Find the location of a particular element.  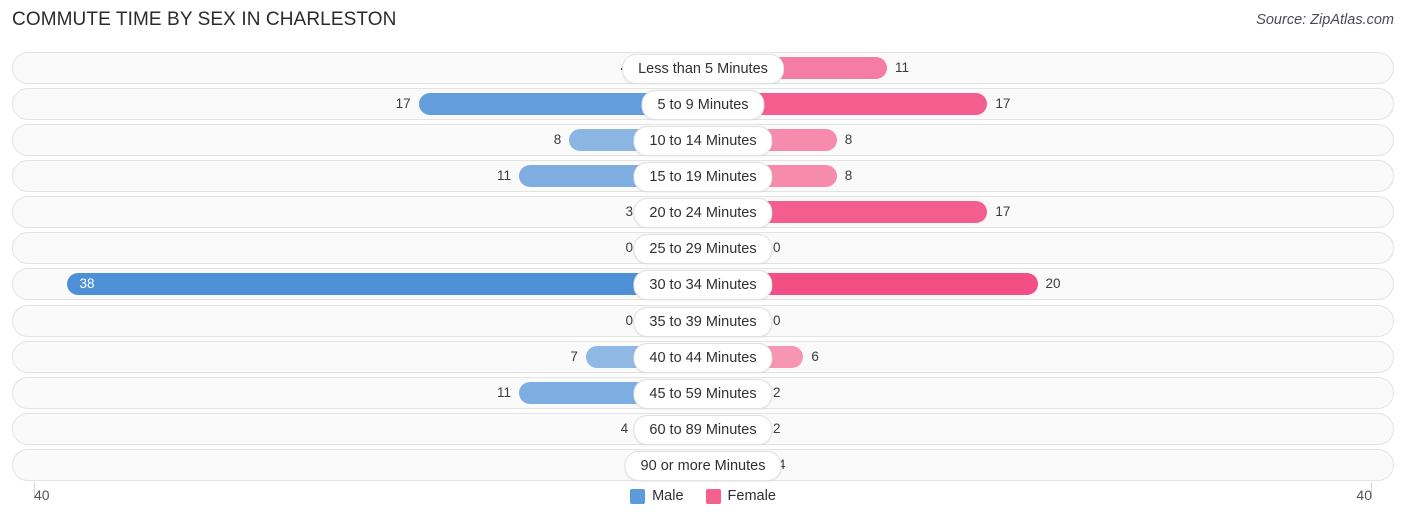

page-title: COMMUTE TIME BY SEX IN CHARLESTON is located at coordinates (204, 19).